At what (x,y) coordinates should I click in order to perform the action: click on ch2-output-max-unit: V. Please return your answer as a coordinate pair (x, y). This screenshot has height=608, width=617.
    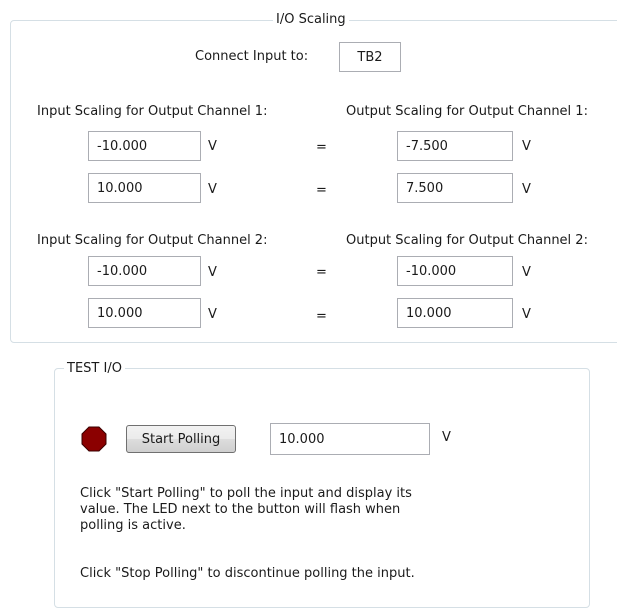
    Looking at the image, I should click on (526, 314).